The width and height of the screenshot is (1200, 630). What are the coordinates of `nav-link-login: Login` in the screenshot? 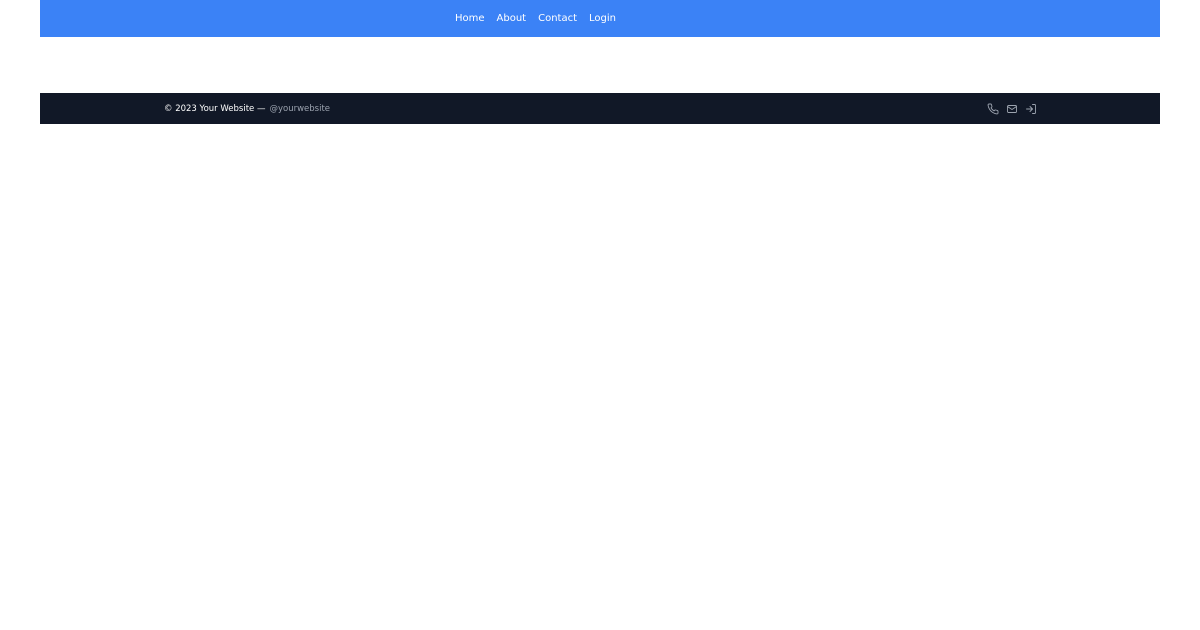 It's located at (602, 18).